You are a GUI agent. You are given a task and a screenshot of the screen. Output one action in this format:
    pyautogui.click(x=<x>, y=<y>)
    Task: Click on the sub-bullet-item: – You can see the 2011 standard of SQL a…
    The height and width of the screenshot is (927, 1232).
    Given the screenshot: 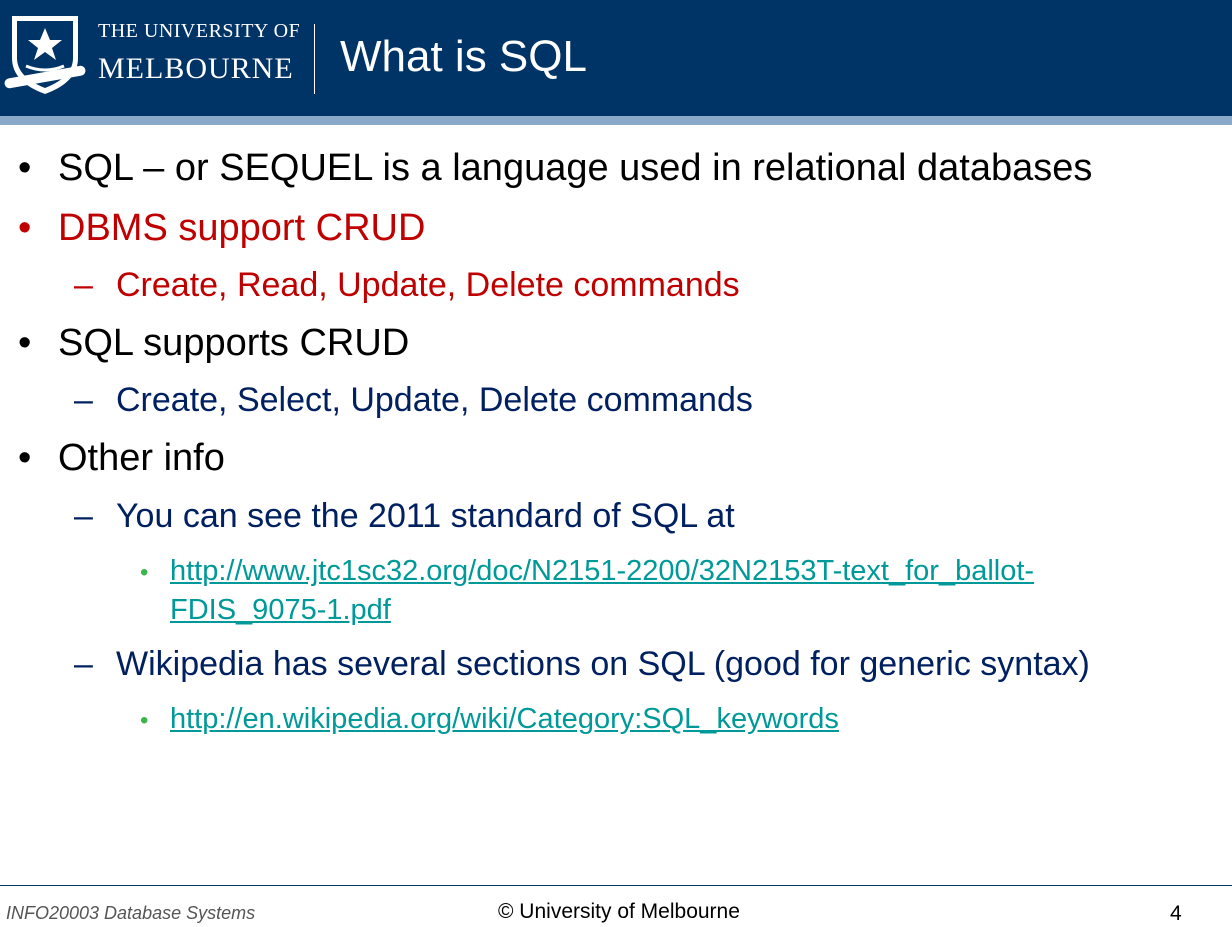 What is the action you would take?
    pyautogui.click(x=404, y=516)
    